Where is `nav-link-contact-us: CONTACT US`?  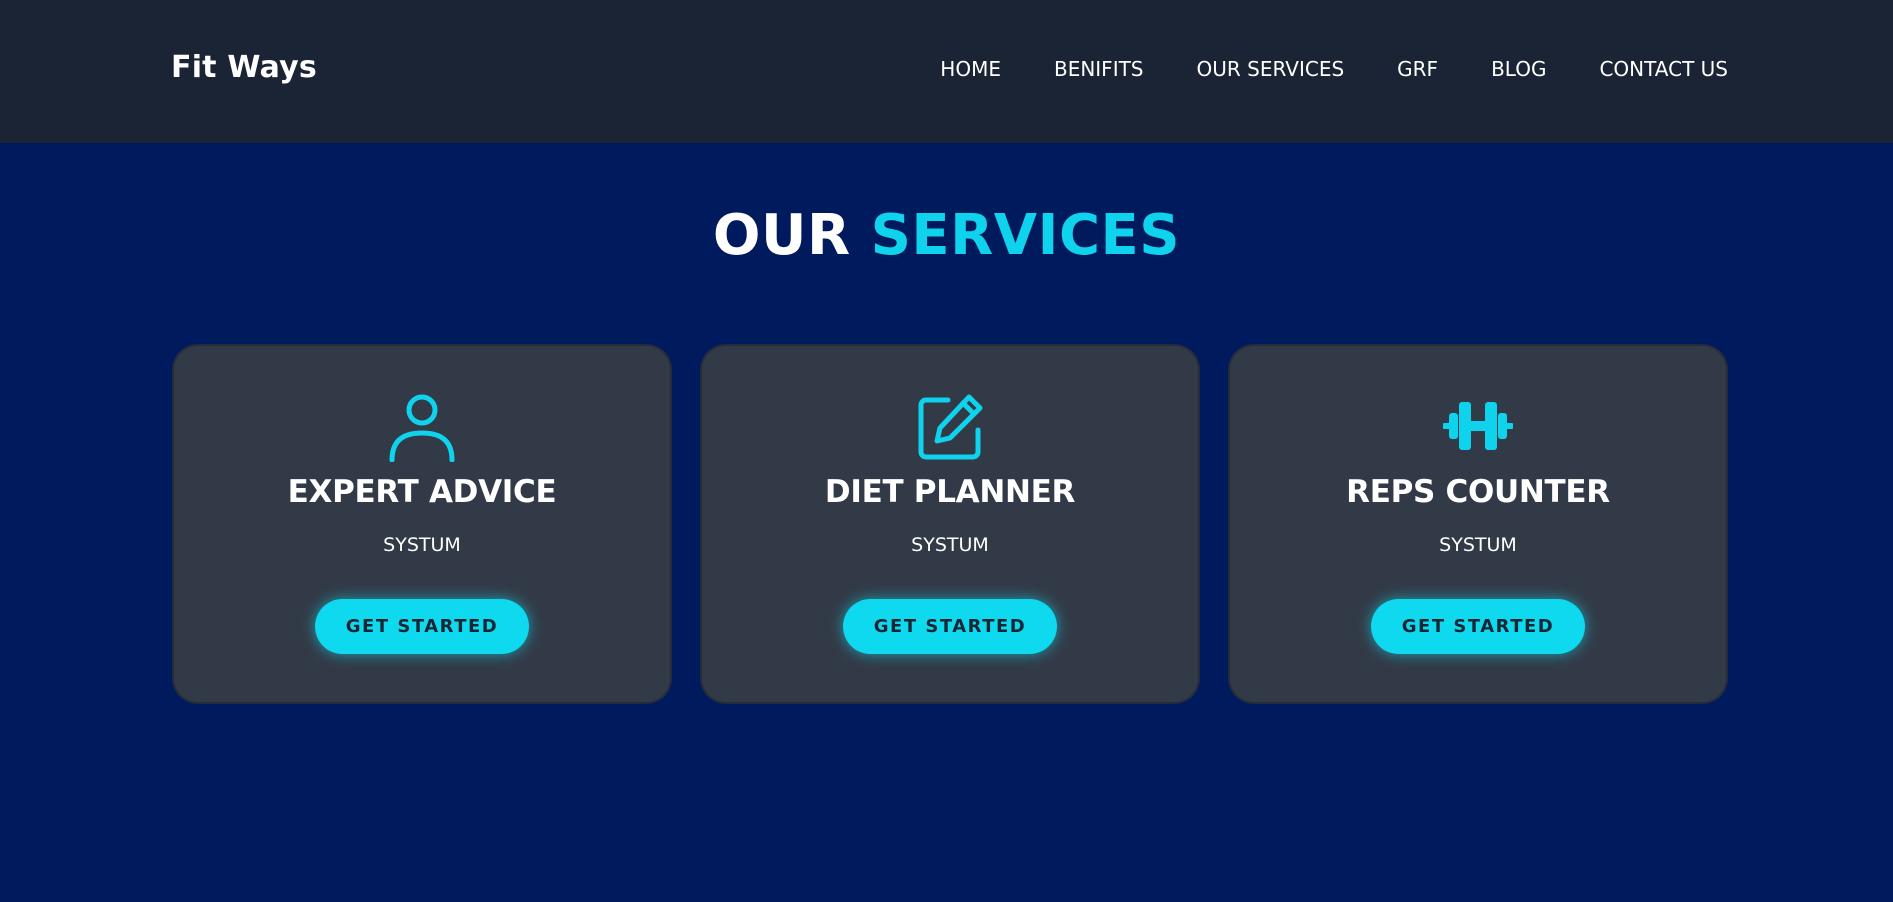 nav-link-contact-us: CONTACT US is located at coordinates (1663, 69).